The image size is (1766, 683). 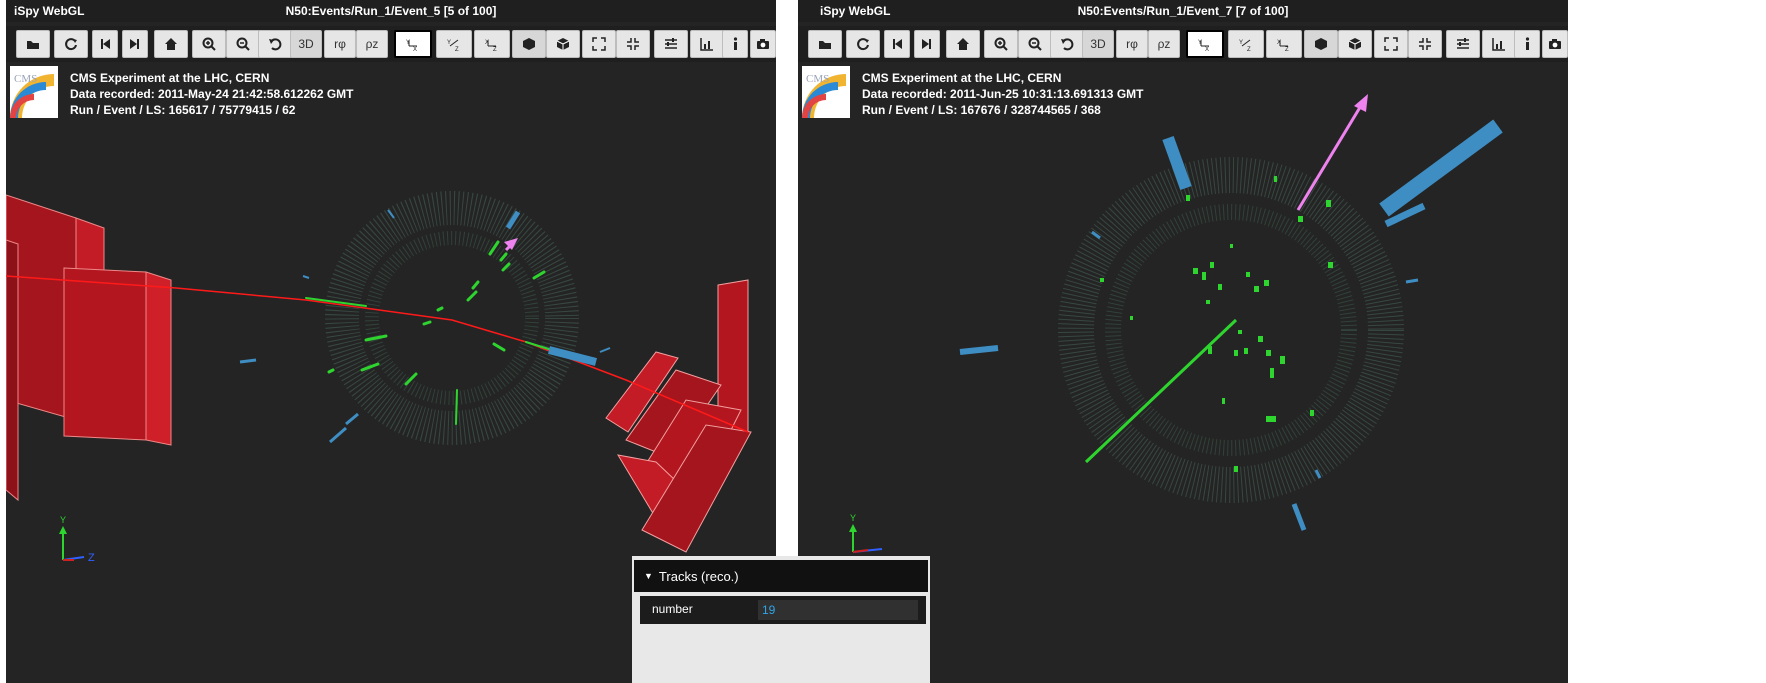 What do you see at coordinates (648, 576) in the screenshot?
I see `collapse-arrow-icon: ▼` at bounding box center [648, 576].